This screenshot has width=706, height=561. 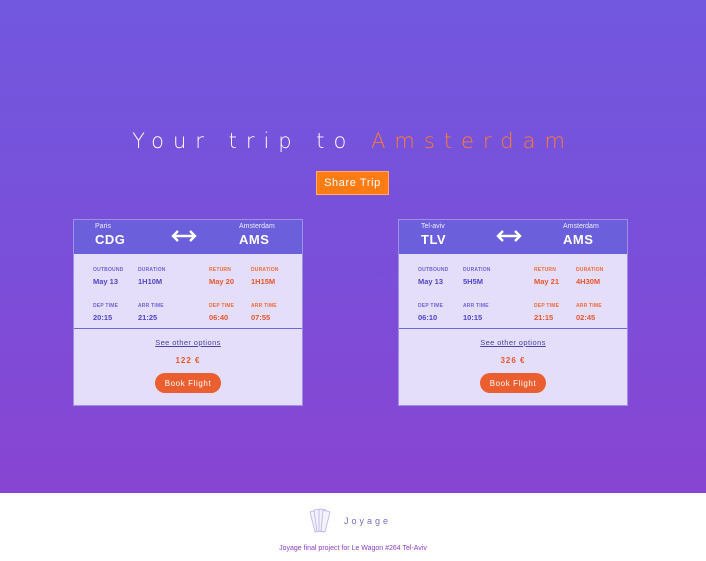 I want to click on origin-code: CDG, so click(x=110, y=239).